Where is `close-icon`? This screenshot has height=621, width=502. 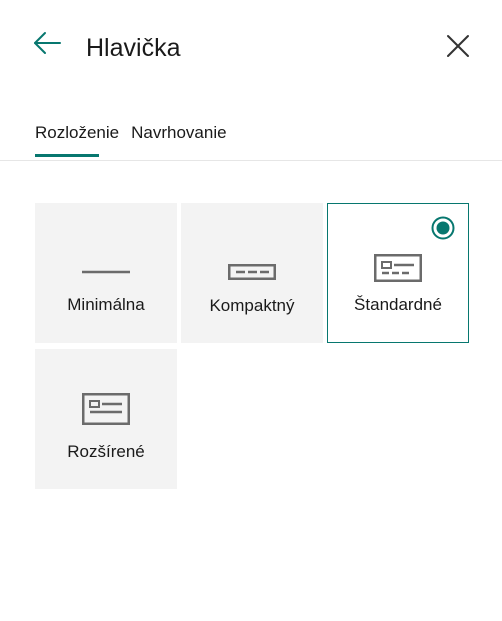 close-icon is located at coordinates (458, 46).